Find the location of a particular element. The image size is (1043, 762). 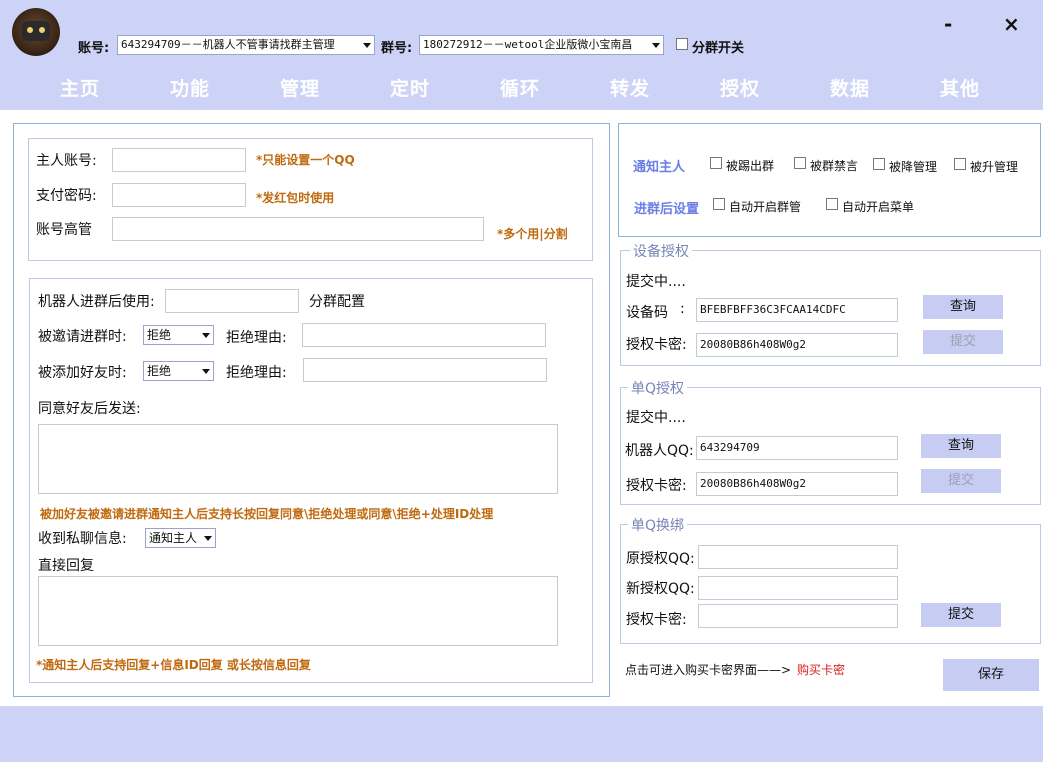

invited-select-value: 拒绝 is located at coordinates (159, 335).